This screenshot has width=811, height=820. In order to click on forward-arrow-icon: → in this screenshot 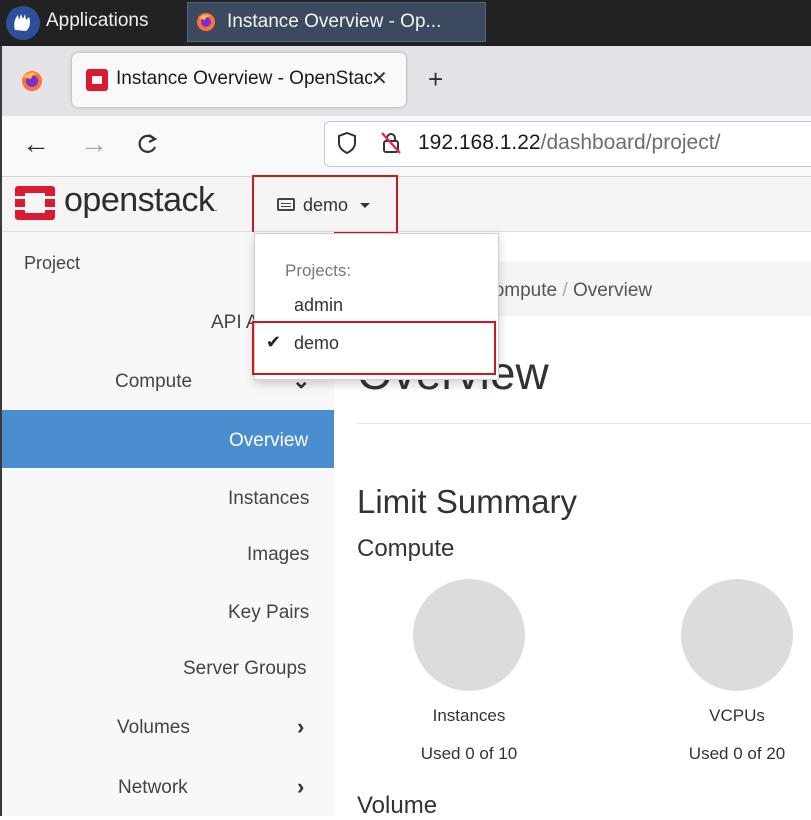, I will do `click(94, 144)`.